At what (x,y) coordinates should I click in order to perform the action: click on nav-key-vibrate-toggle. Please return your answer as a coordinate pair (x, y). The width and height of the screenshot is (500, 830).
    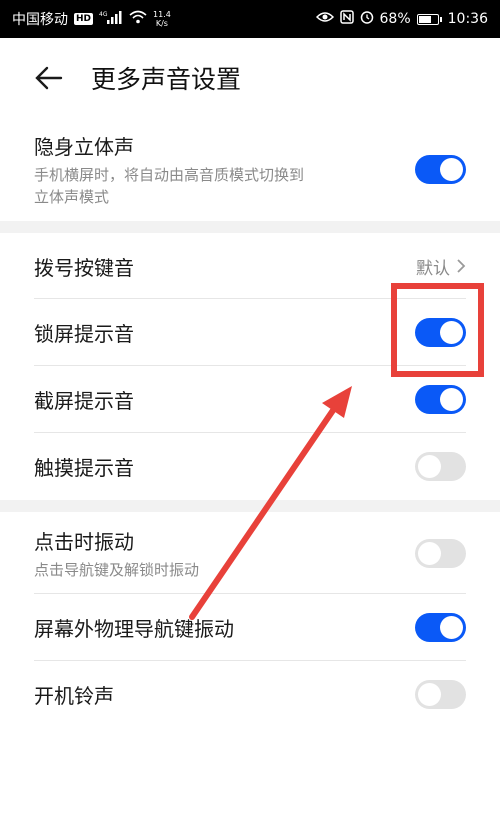
    Looking at the image, I should click on (440, 627).